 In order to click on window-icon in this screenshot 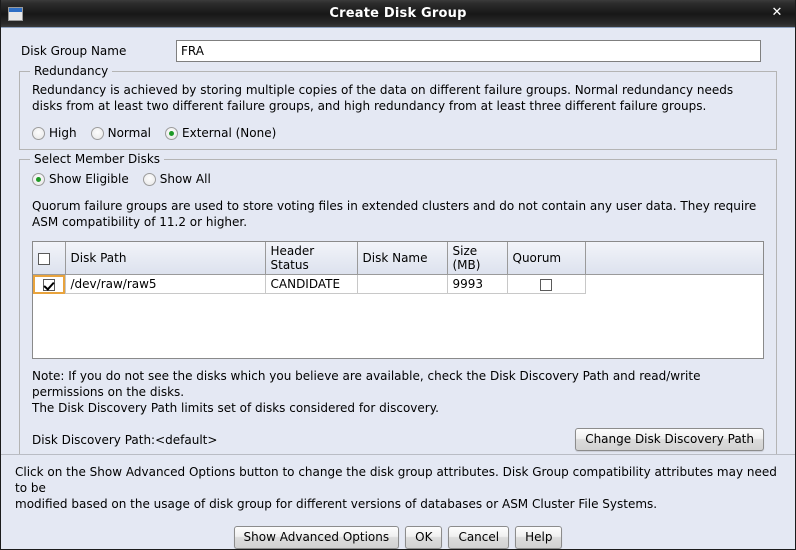, I will do `click(15, 13)`.